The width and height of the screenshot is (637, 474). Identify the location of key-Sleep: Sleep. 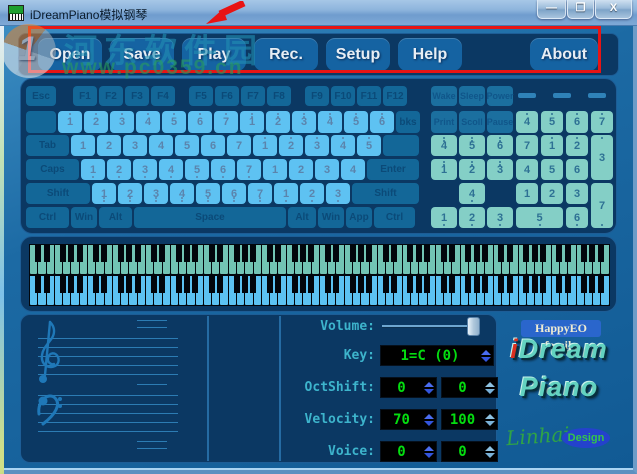
(472, 96).